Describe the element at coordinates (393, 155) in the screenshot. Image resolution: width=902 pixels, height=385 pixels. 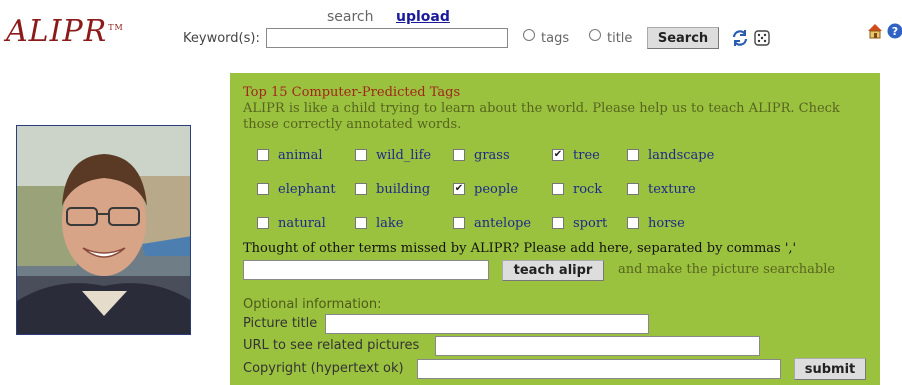
I see `tag-wild-life: wild_life` at that location.